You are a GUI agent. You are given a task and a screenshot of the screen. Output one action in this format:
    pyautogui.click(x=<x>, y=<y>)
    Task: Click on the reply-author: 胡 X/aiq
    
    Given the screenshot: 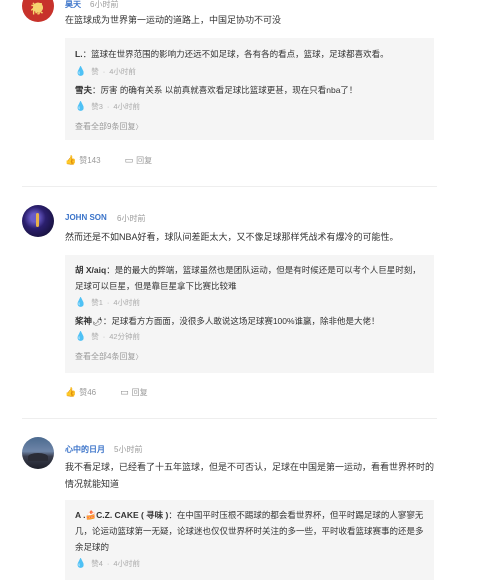 What is the action you would take?
    pyautogui.click(x=90, y=270)
    